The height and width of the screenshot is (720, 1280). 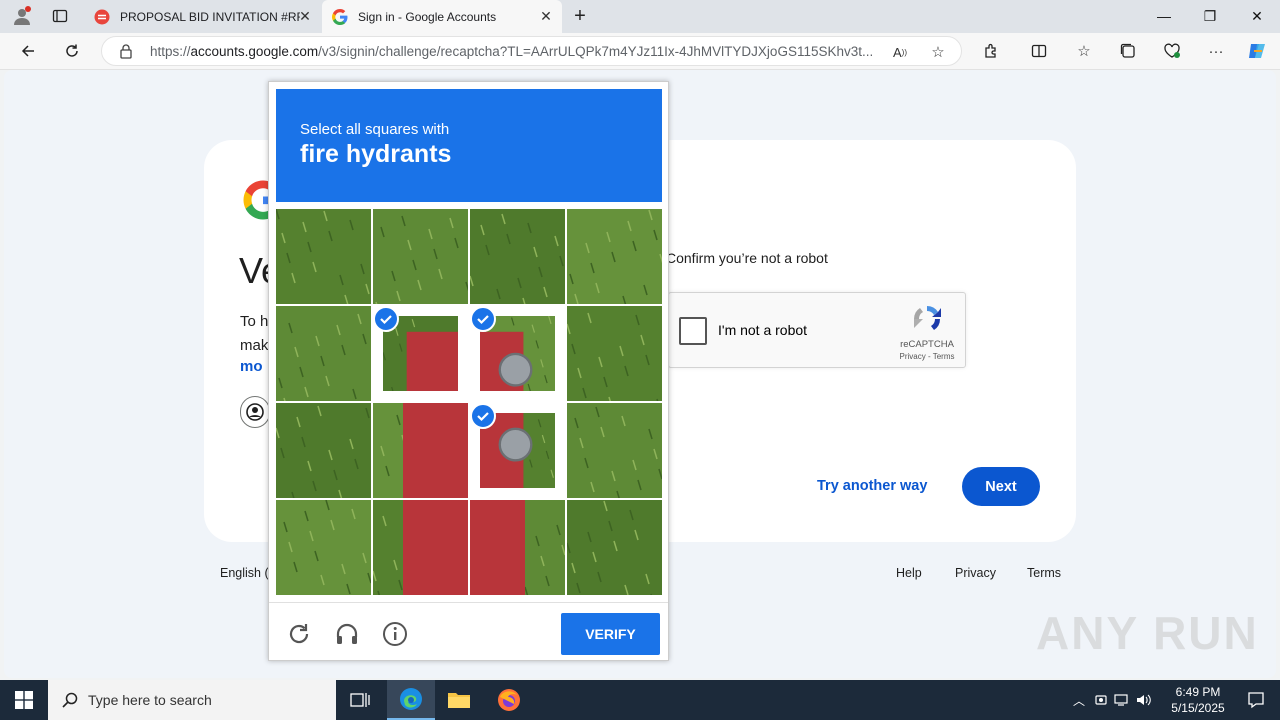 I want to click on edge-taskbar-icon, so click(x=411, y=700).